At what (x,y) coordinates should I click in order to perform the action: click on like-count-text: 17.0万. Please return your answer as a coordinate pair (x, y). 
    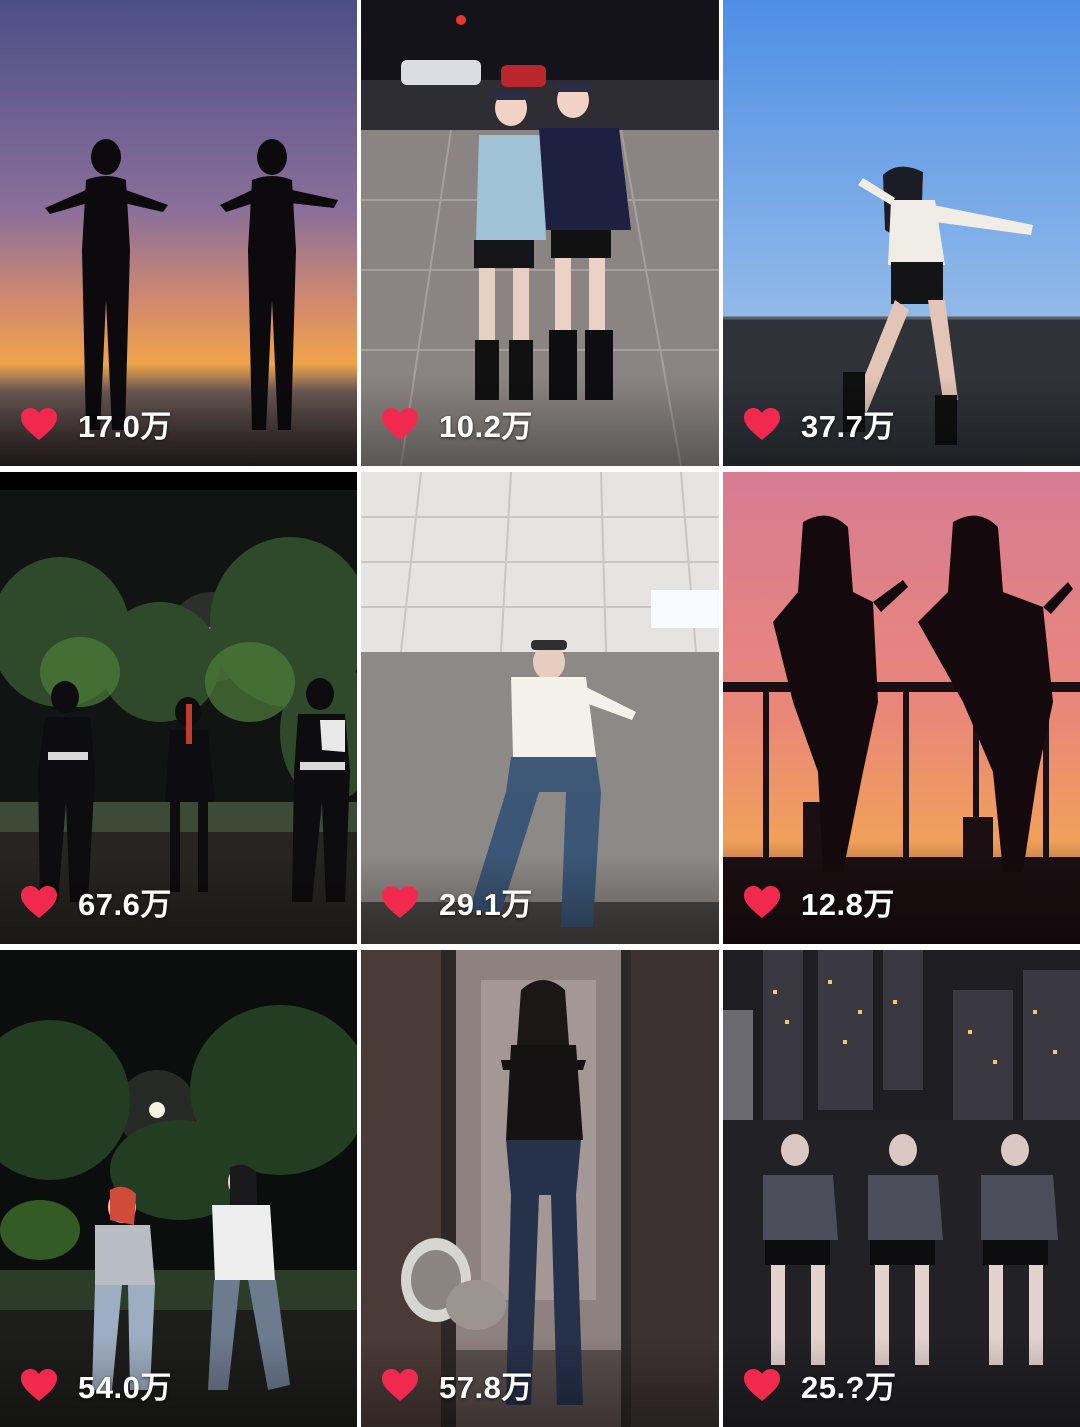
    Looking at the image, I should click on (125, 426).